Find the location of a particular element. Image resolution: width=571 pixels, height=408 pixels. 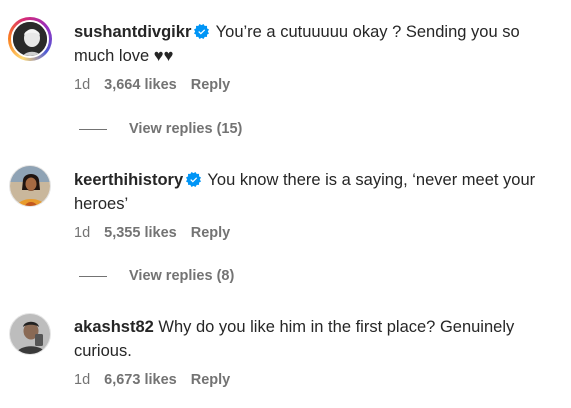

comment-username: akashst82 is located at coordinates (114, 327).